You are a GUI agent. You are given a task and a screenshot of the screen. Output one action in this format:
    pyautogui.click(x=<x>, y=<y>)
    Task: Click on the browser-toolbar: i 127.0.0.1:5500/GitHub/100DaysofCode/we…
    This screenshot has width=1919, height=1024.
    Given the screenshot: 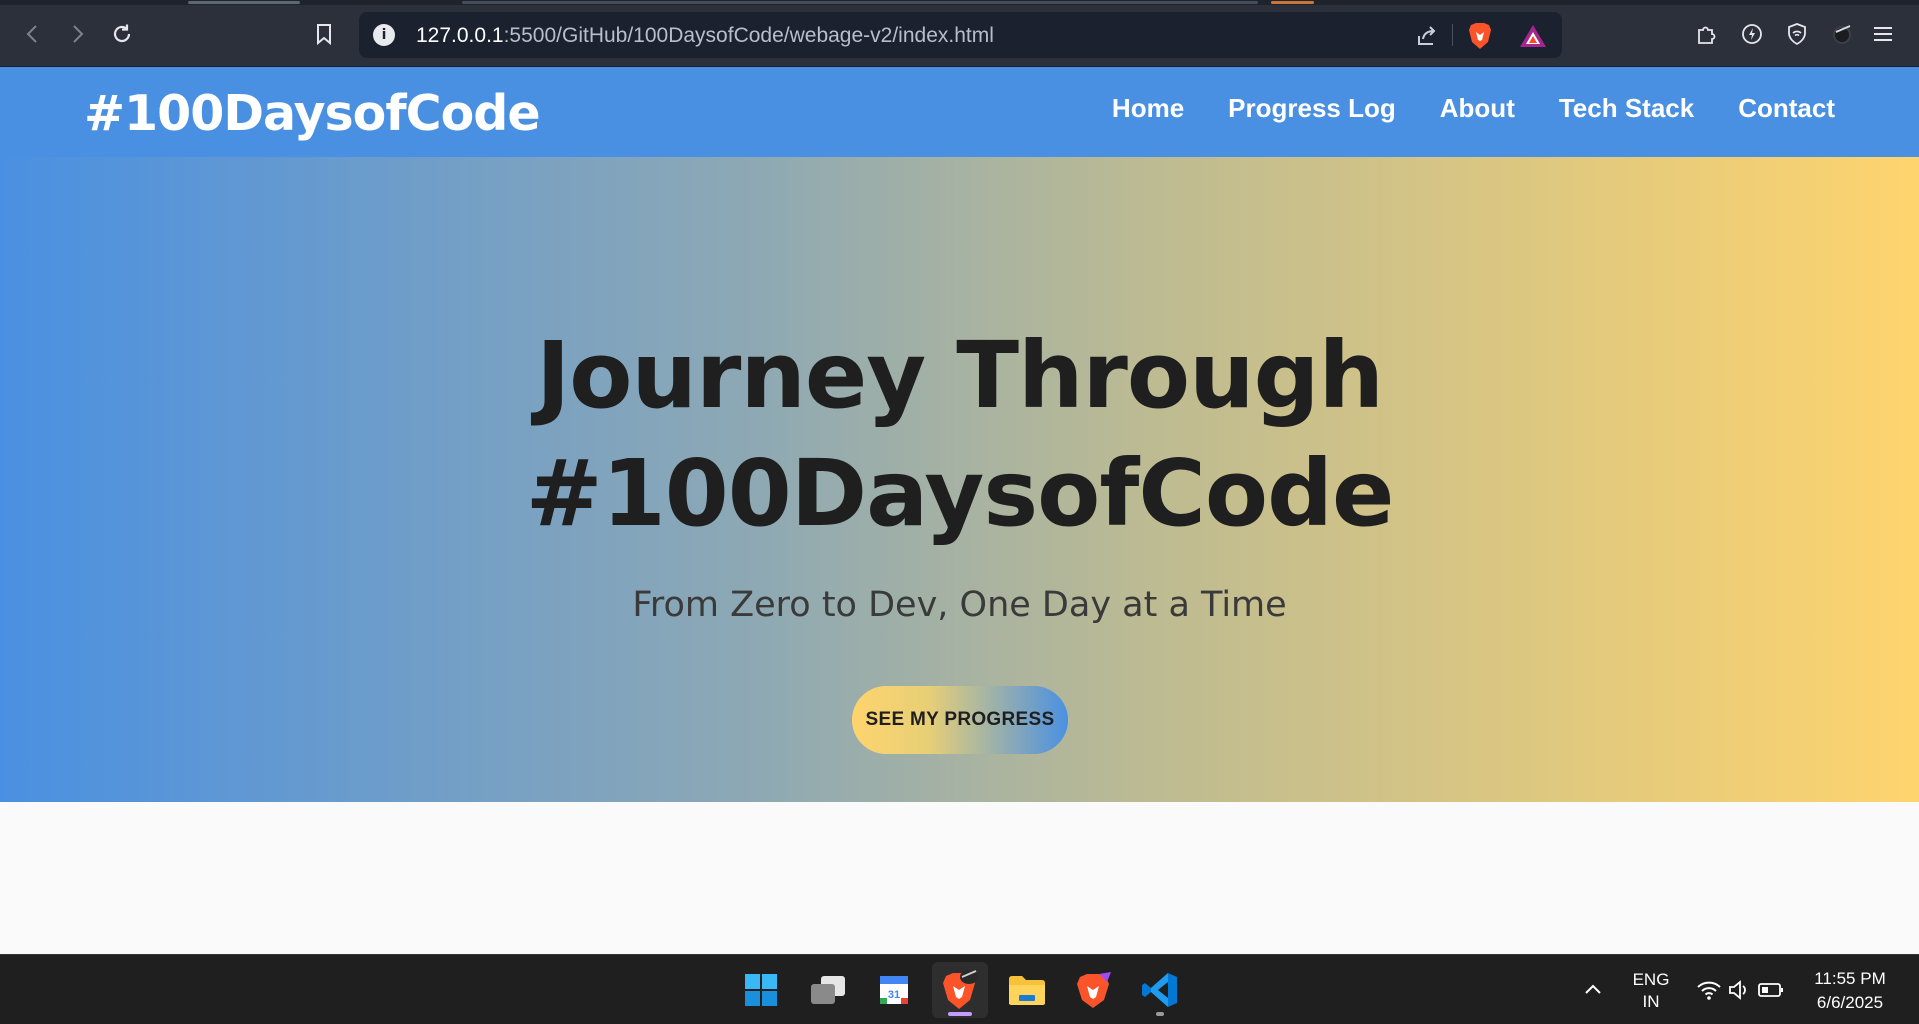 What is the action you would take?
    pyautogui.click(x=959, y=33)
    